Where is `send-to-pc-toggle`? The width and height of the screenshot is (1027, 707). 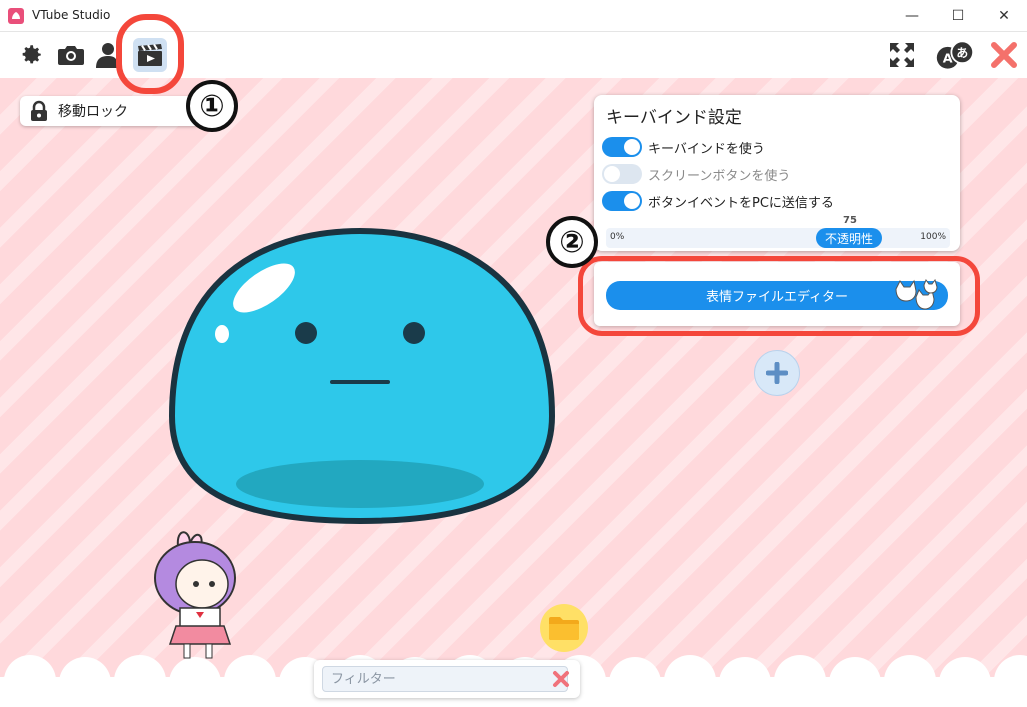
send-to-pc-toggle is located at coordinates (622, 201).